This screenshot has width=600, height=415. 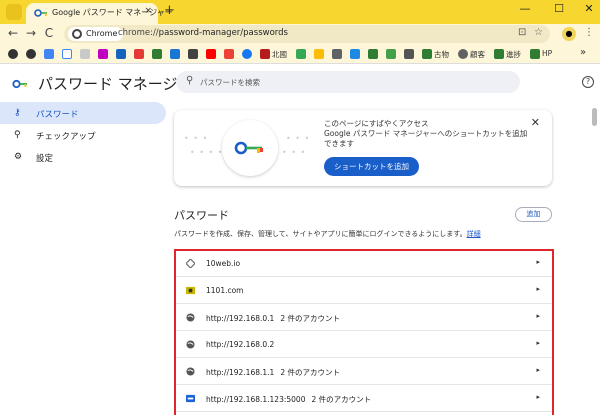 What do you see at coordinates (474, 234) in the screenshot?
I see `learn-more-link: 詳細` at bounding box center [474, 234].